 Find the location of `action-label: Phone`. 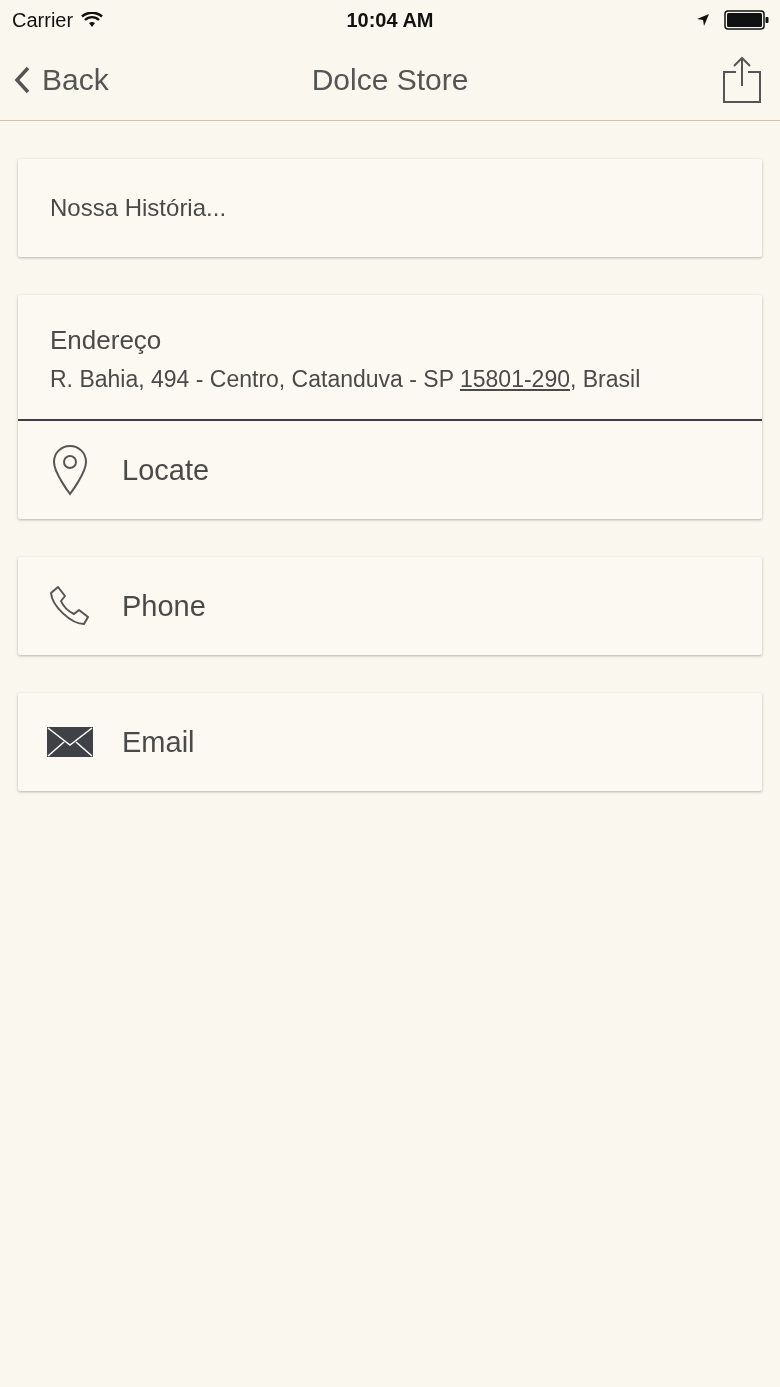

action-label: Phone is located at coordinates (164, 606).